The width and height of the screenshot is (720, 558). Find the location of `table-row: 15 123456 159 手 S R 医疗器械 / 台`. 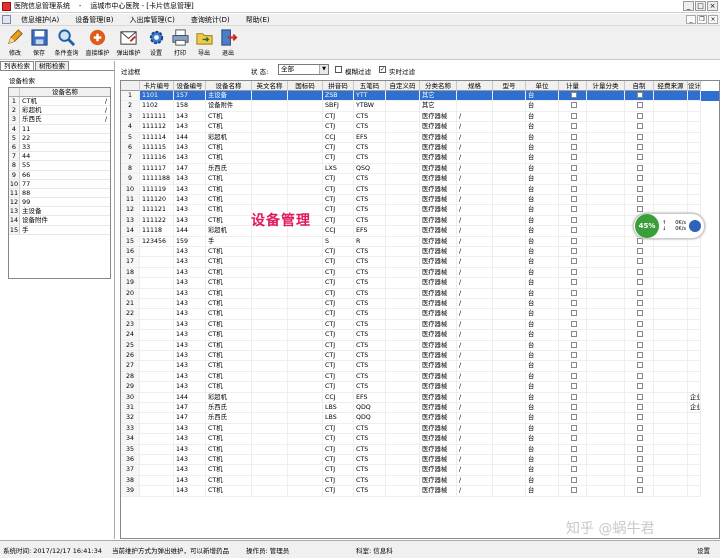

table-row: 15 123456 159 手 S R 医疗器械 / 台 is located at coordinates (420, 241).